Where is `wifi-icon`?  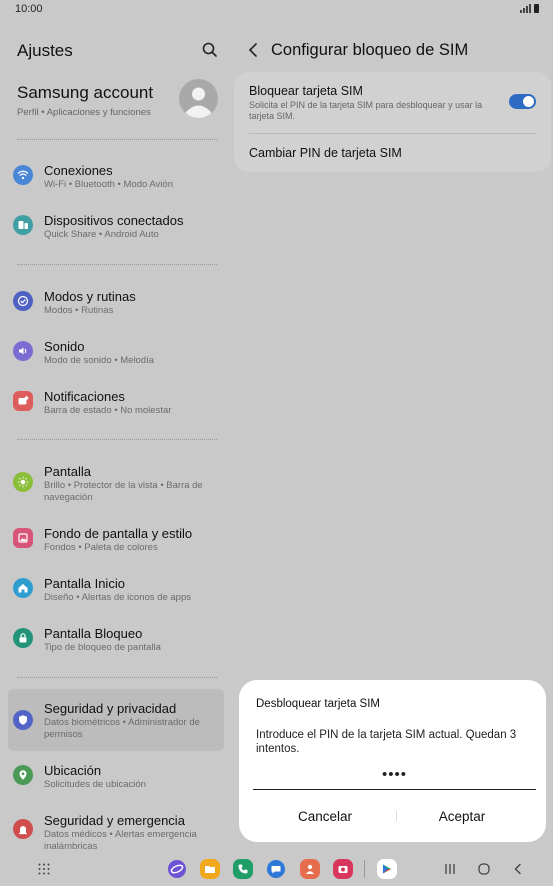
wifi-icon is located at coordinates (23, 175).